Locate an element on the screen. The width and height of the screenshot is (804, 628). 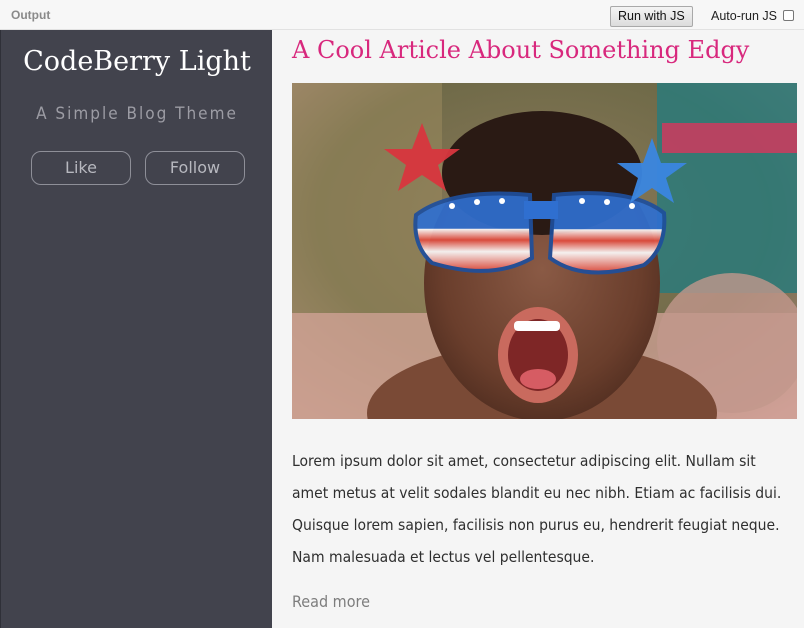
site-title: CodeBerry Light is located at coordinates (137, 61).